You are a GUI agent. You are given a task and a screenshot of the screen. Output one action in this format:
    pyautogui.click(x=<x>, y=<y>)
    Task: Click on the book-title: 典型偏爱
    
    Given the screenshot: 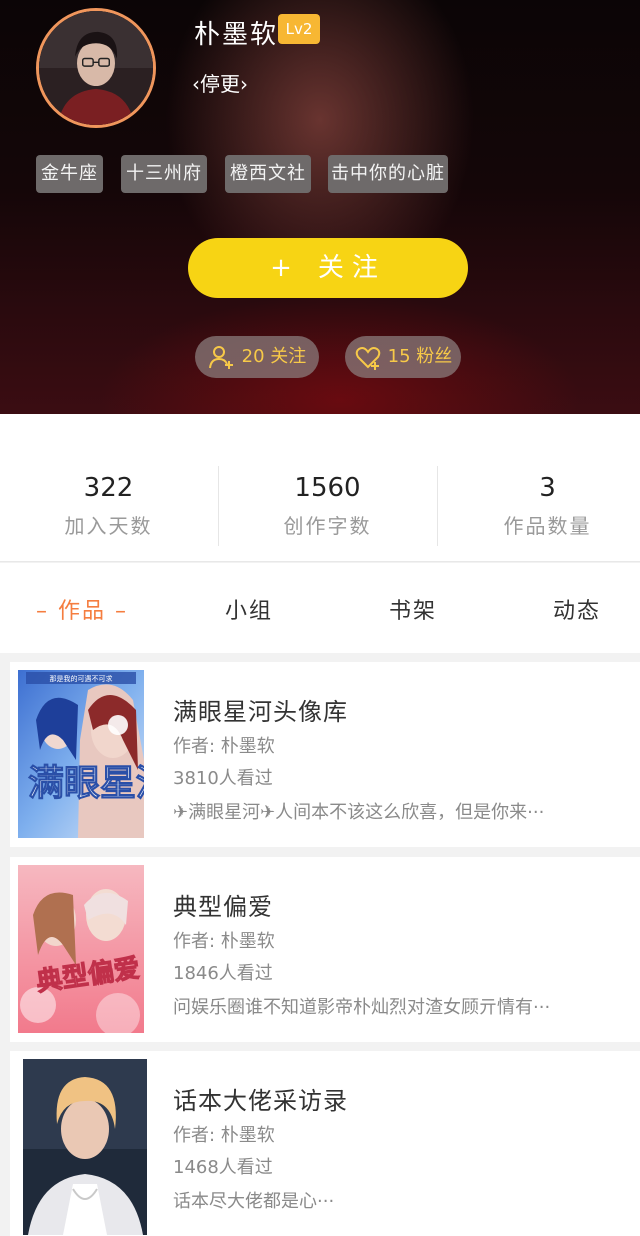 What is the action you would take?
    pyautogui.click(x=223, y=904)
    